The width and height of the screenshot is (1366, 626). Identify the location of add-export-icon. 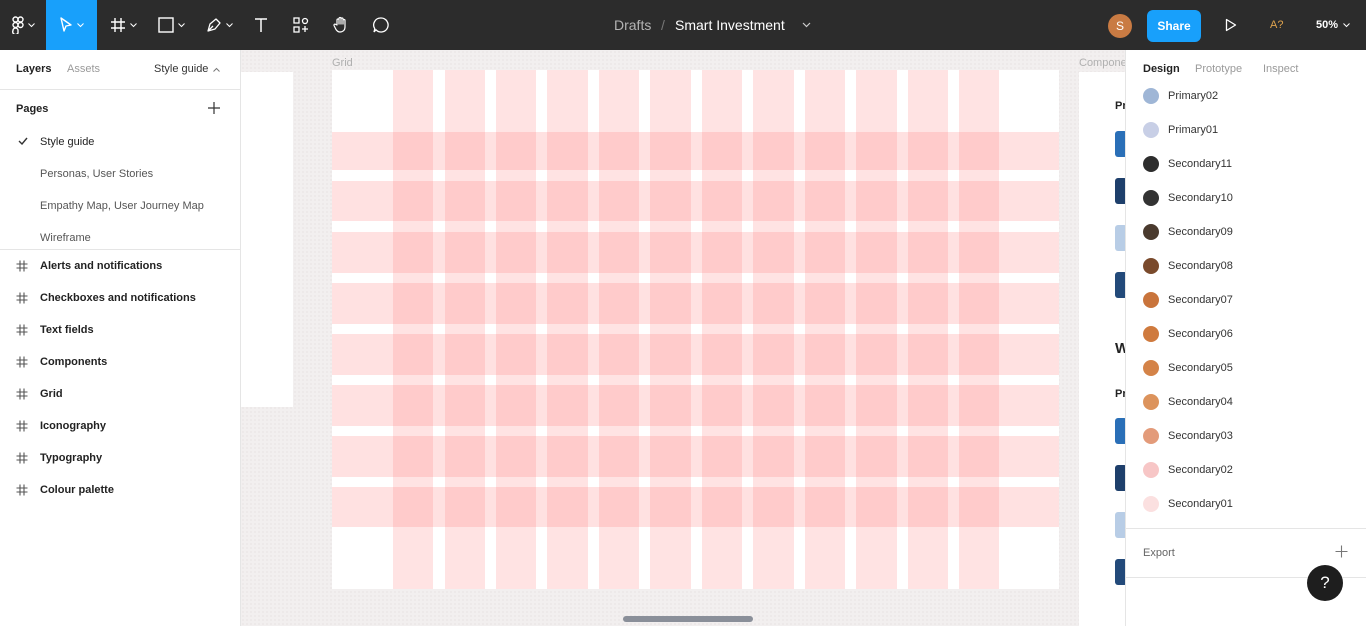
(1341, 553).